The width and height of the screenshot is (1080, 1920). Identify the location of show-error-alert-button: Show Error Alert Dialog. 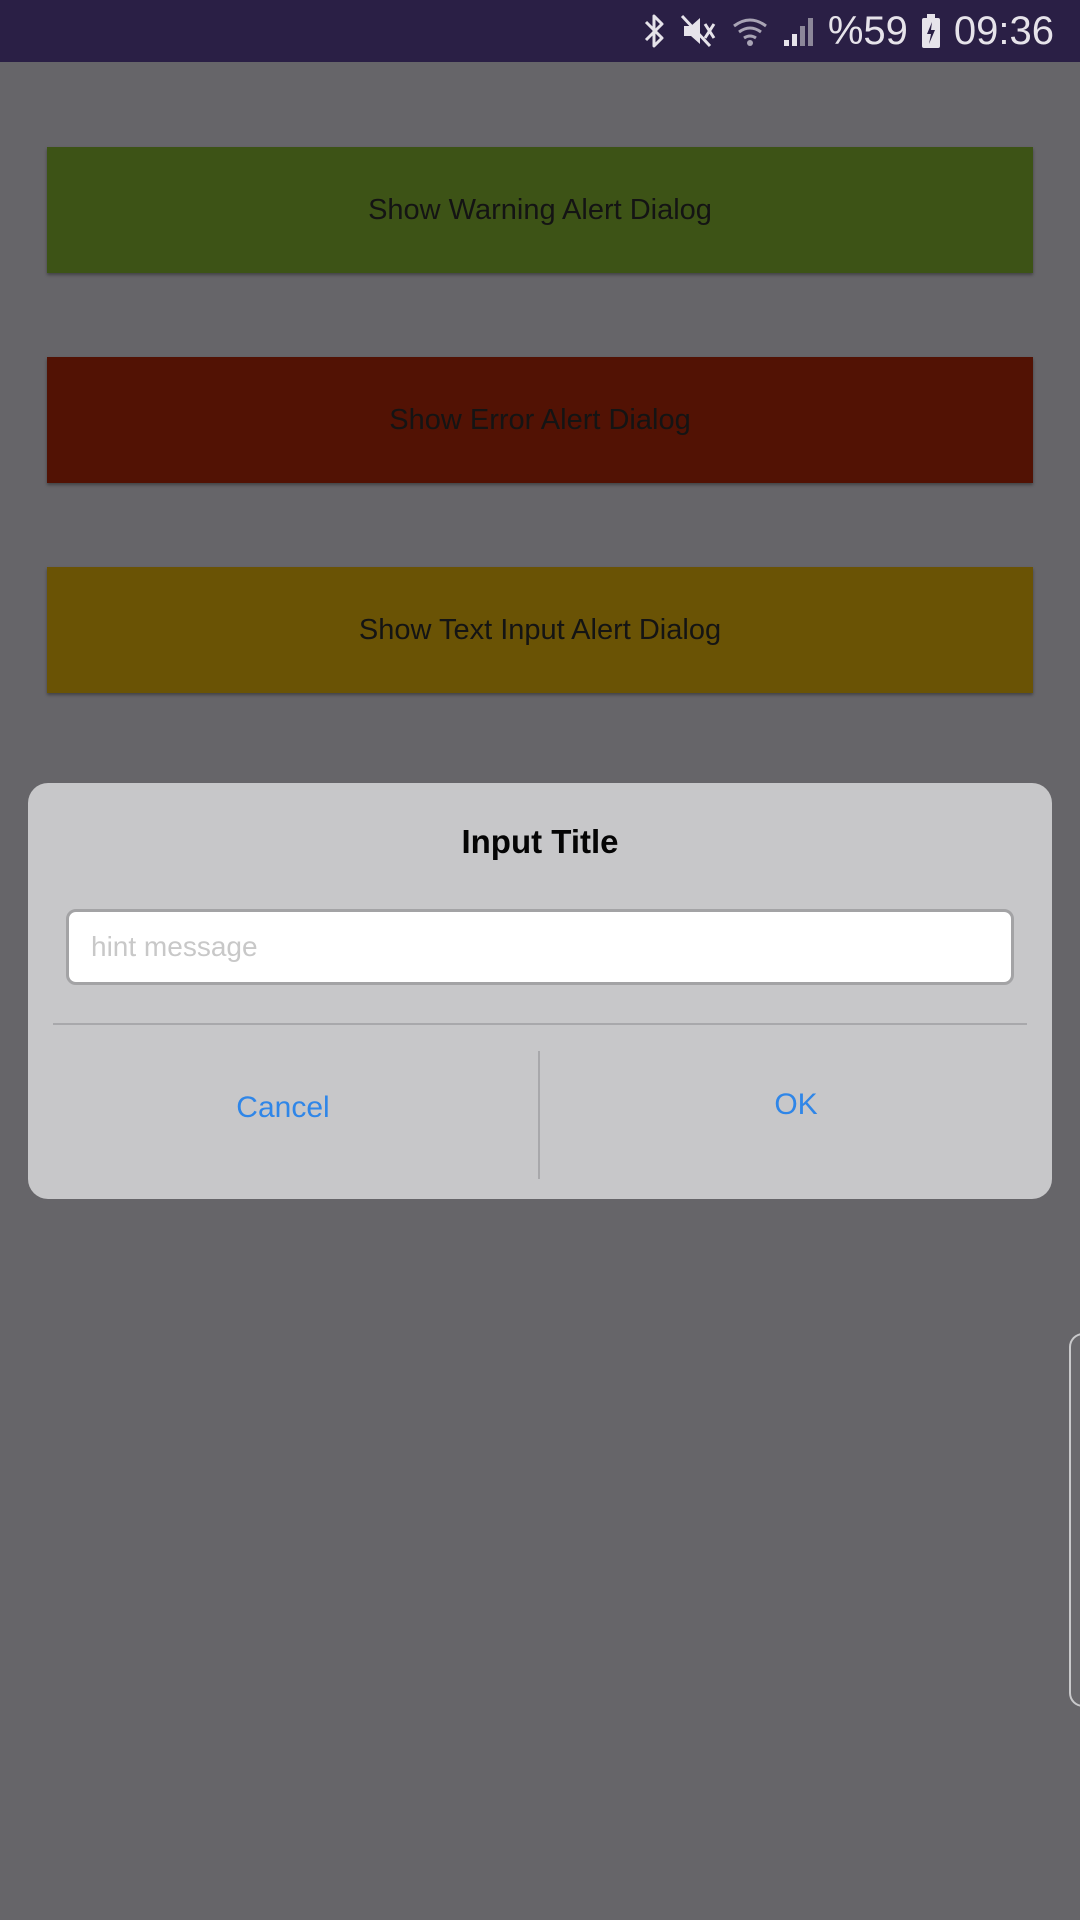
(540, 420).